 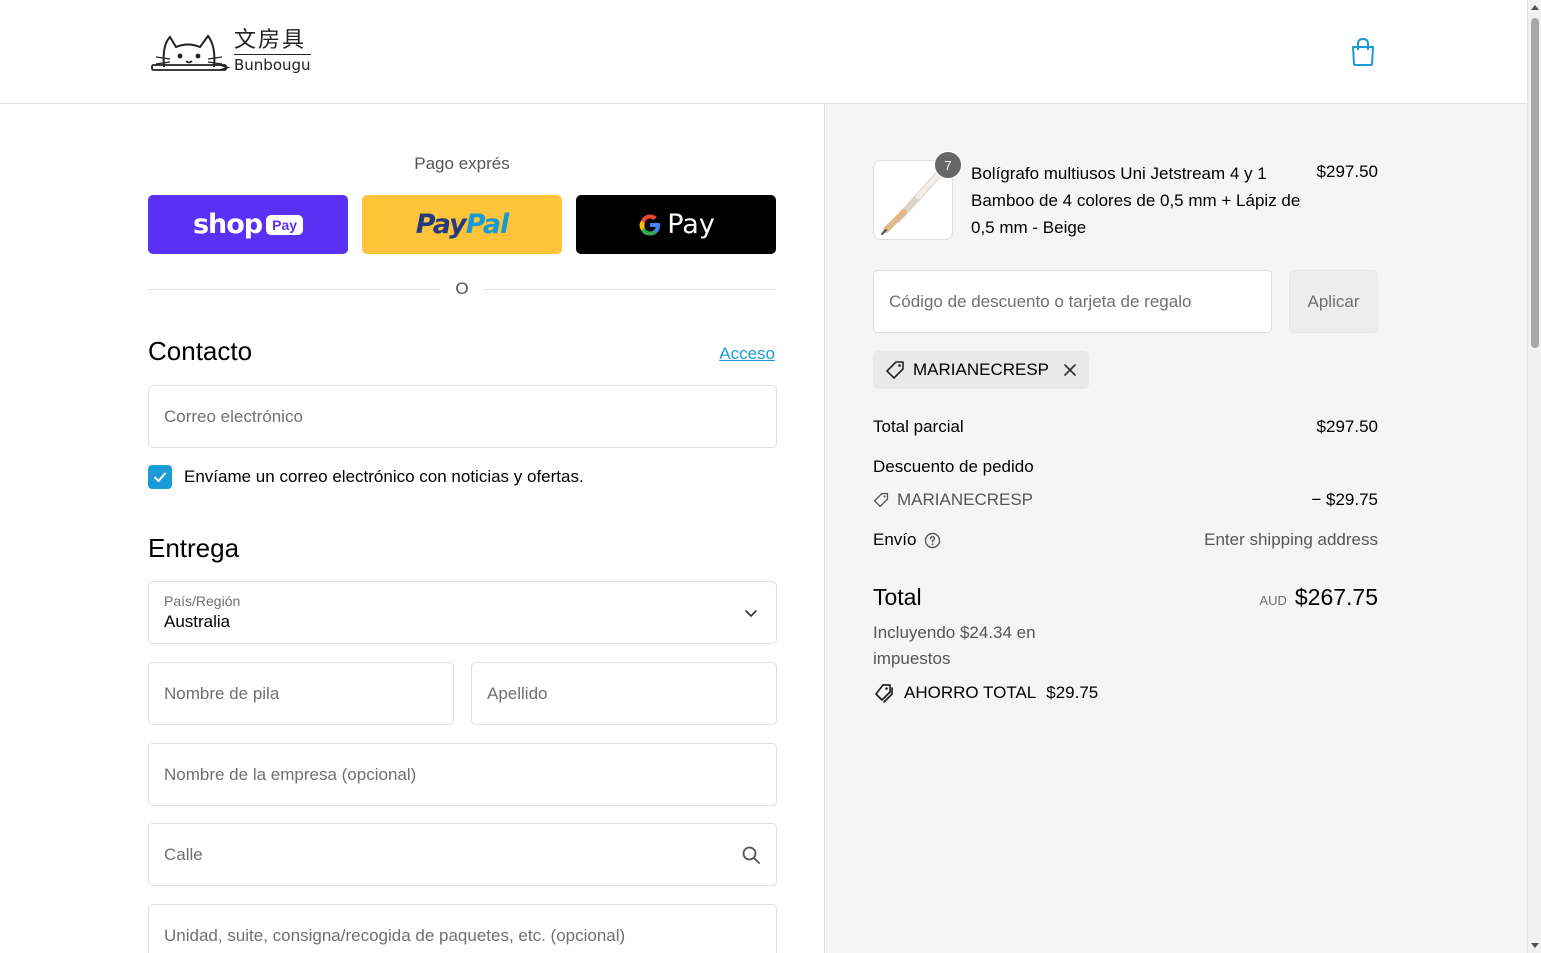 What do you see at coordinates (751, 855) in the screenshot?
I see `search-icon` at bounding box center [751, 855].